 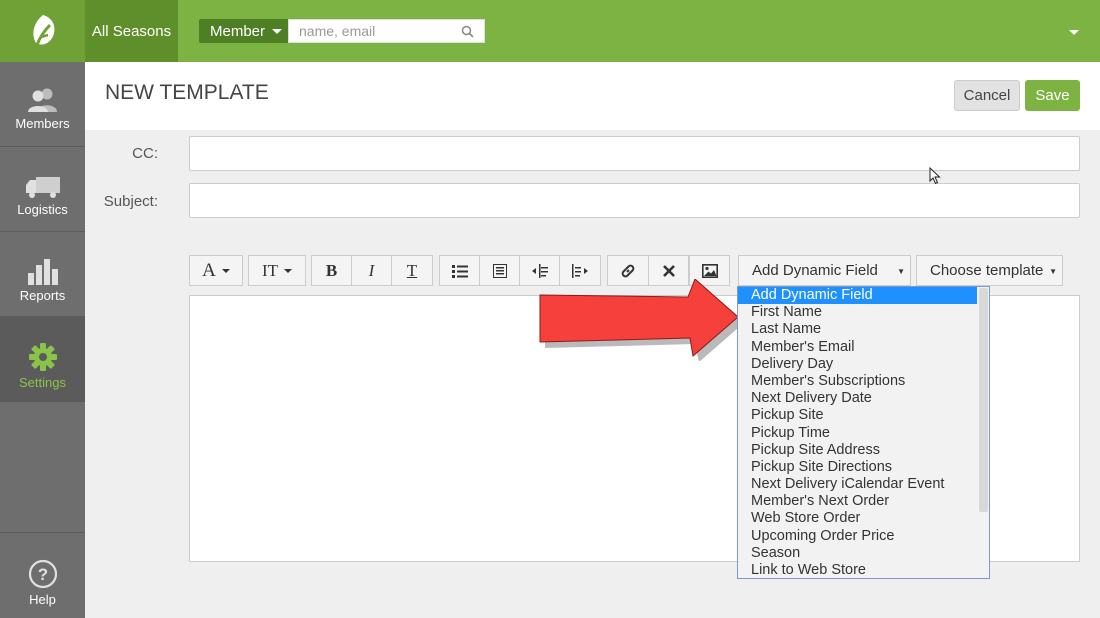 I want to click on text-format-icon: T, so click(x=412, y=270).